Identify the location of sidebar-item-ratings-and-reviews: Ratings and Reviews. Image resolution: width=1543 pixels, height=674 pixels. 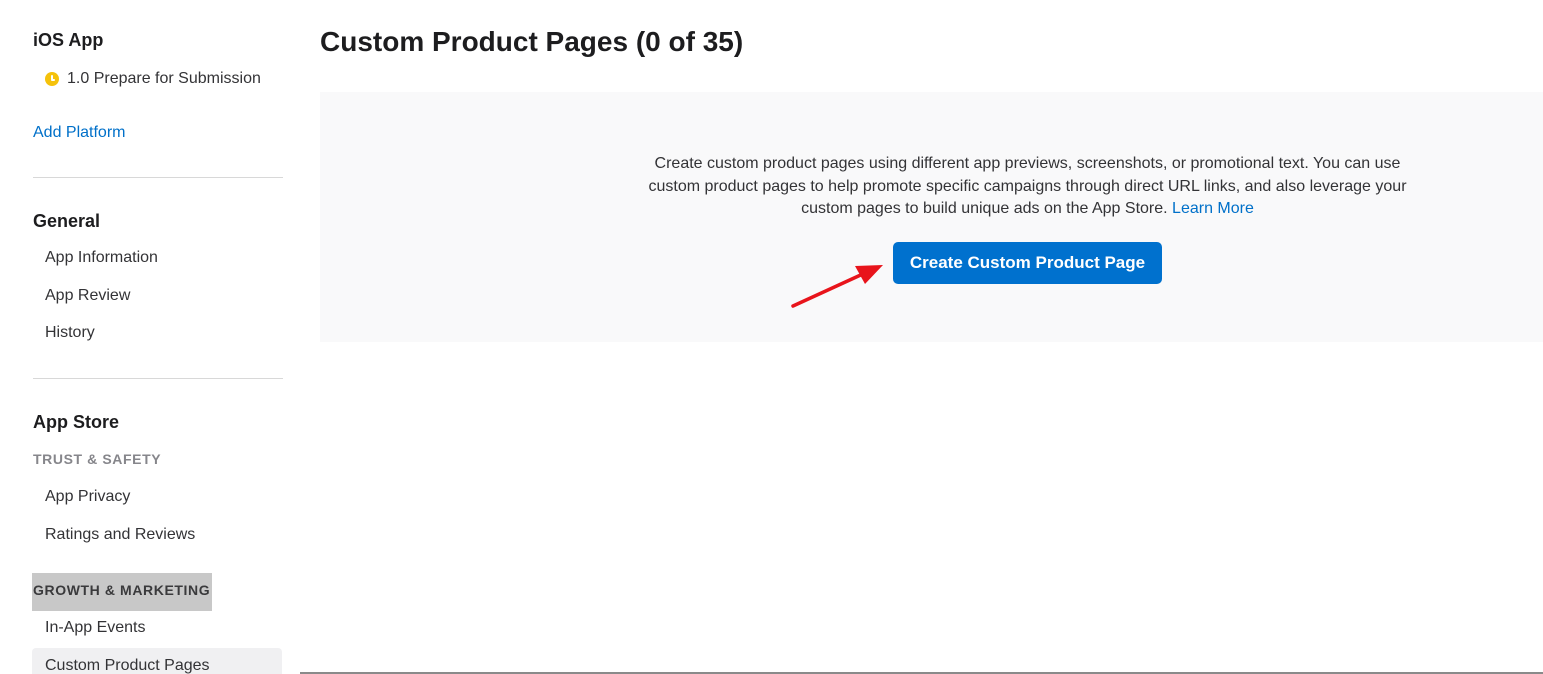
(120, 535).